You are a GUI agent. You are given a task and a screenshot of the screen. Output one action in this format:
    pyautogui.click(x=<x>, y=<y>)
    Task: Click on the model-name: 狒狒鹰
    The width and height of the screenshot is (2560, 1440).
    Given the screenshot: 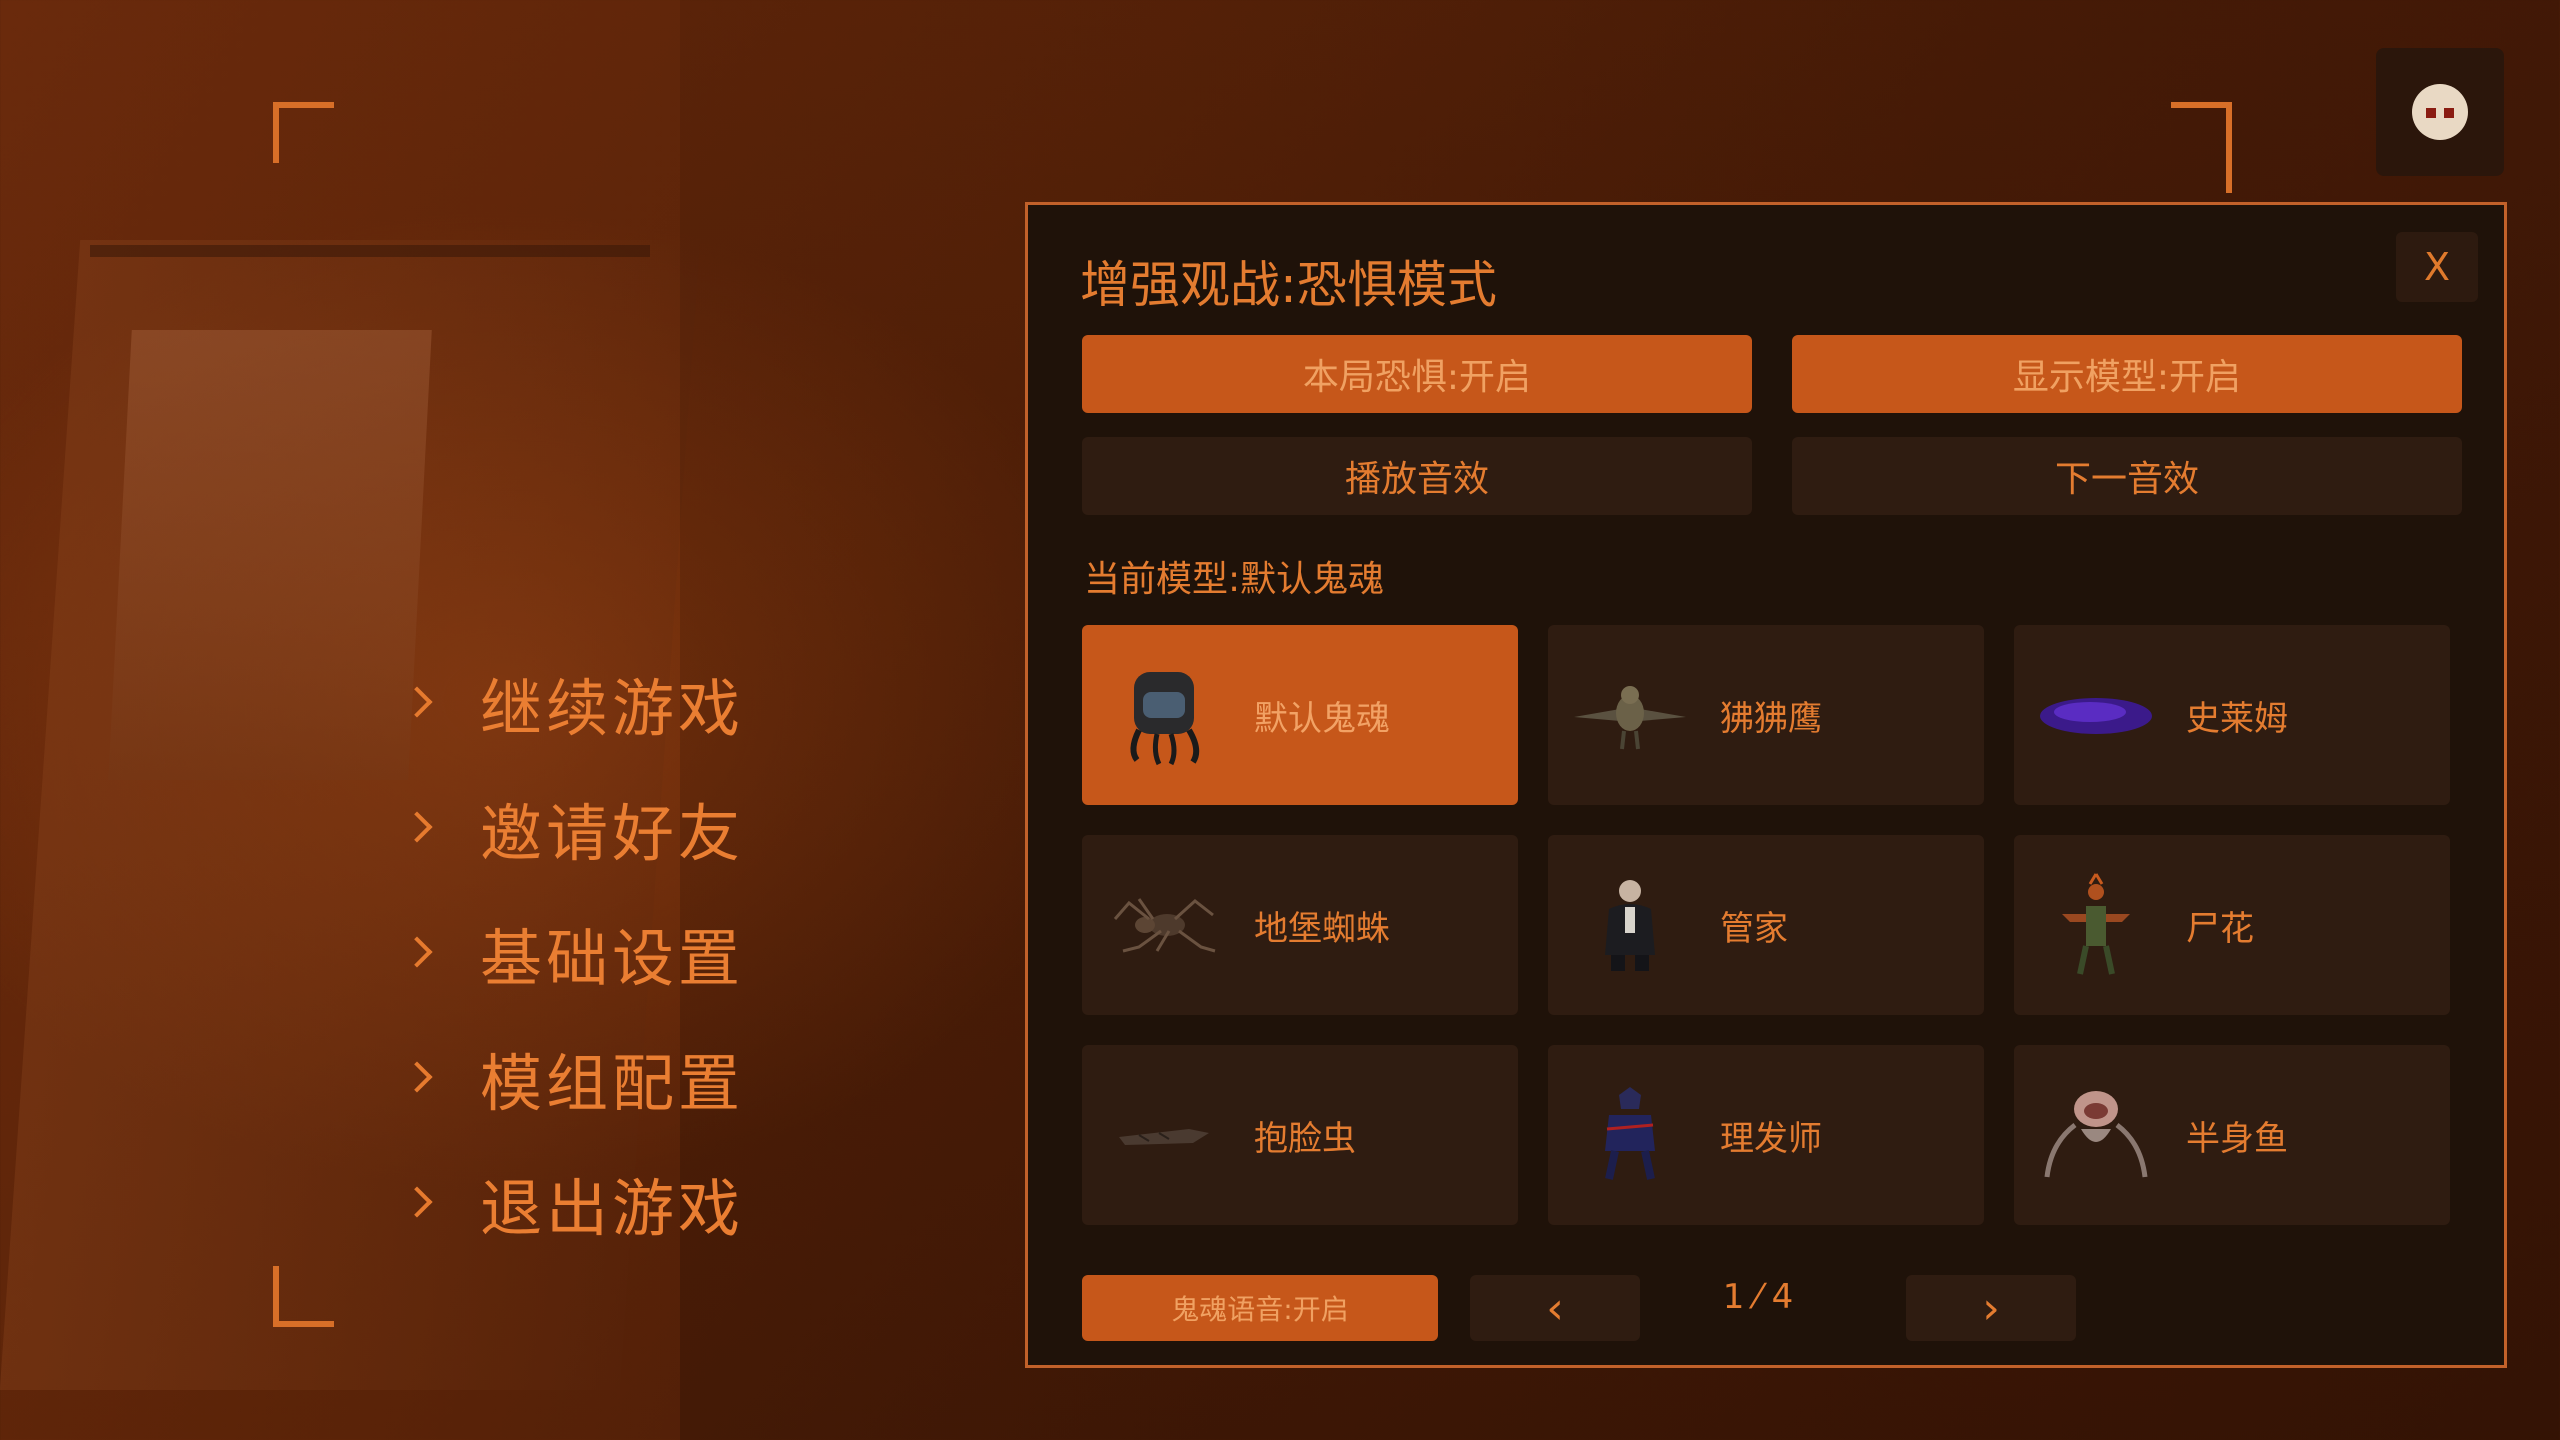 What is the action you would take?
    pyautogui.click(x=1771, y=718)
    